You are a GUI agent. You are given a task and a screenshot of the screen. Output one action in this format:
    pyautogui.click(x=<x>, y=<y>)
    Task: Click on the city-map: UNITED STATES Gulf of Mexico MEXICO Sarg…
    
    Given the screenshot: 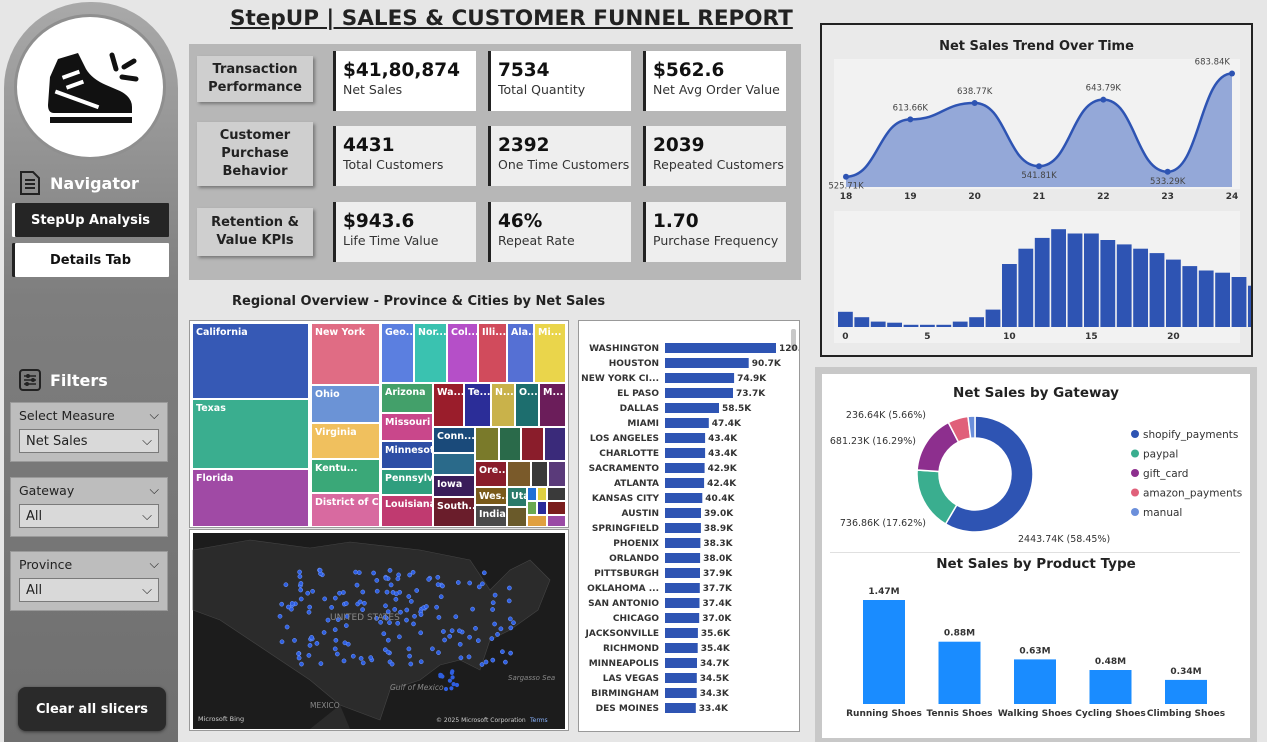 What is the action you would take?
    pyautogui.click(x=379, y=630)
    